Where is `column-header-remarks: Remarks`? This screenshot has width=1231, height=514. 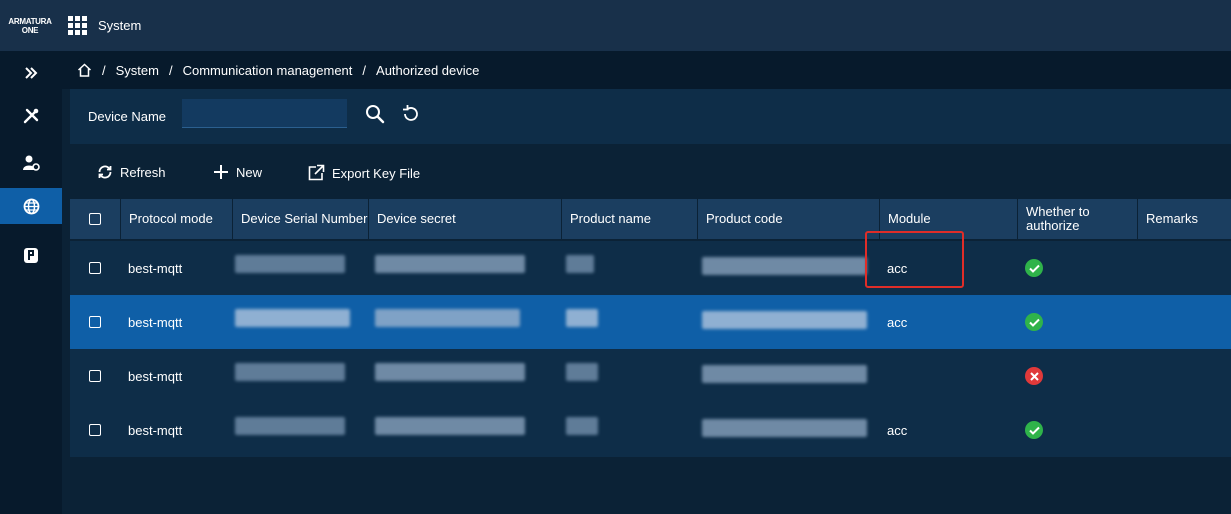
column-header-remarks: Remarks is located at coordinates (1184, 219).